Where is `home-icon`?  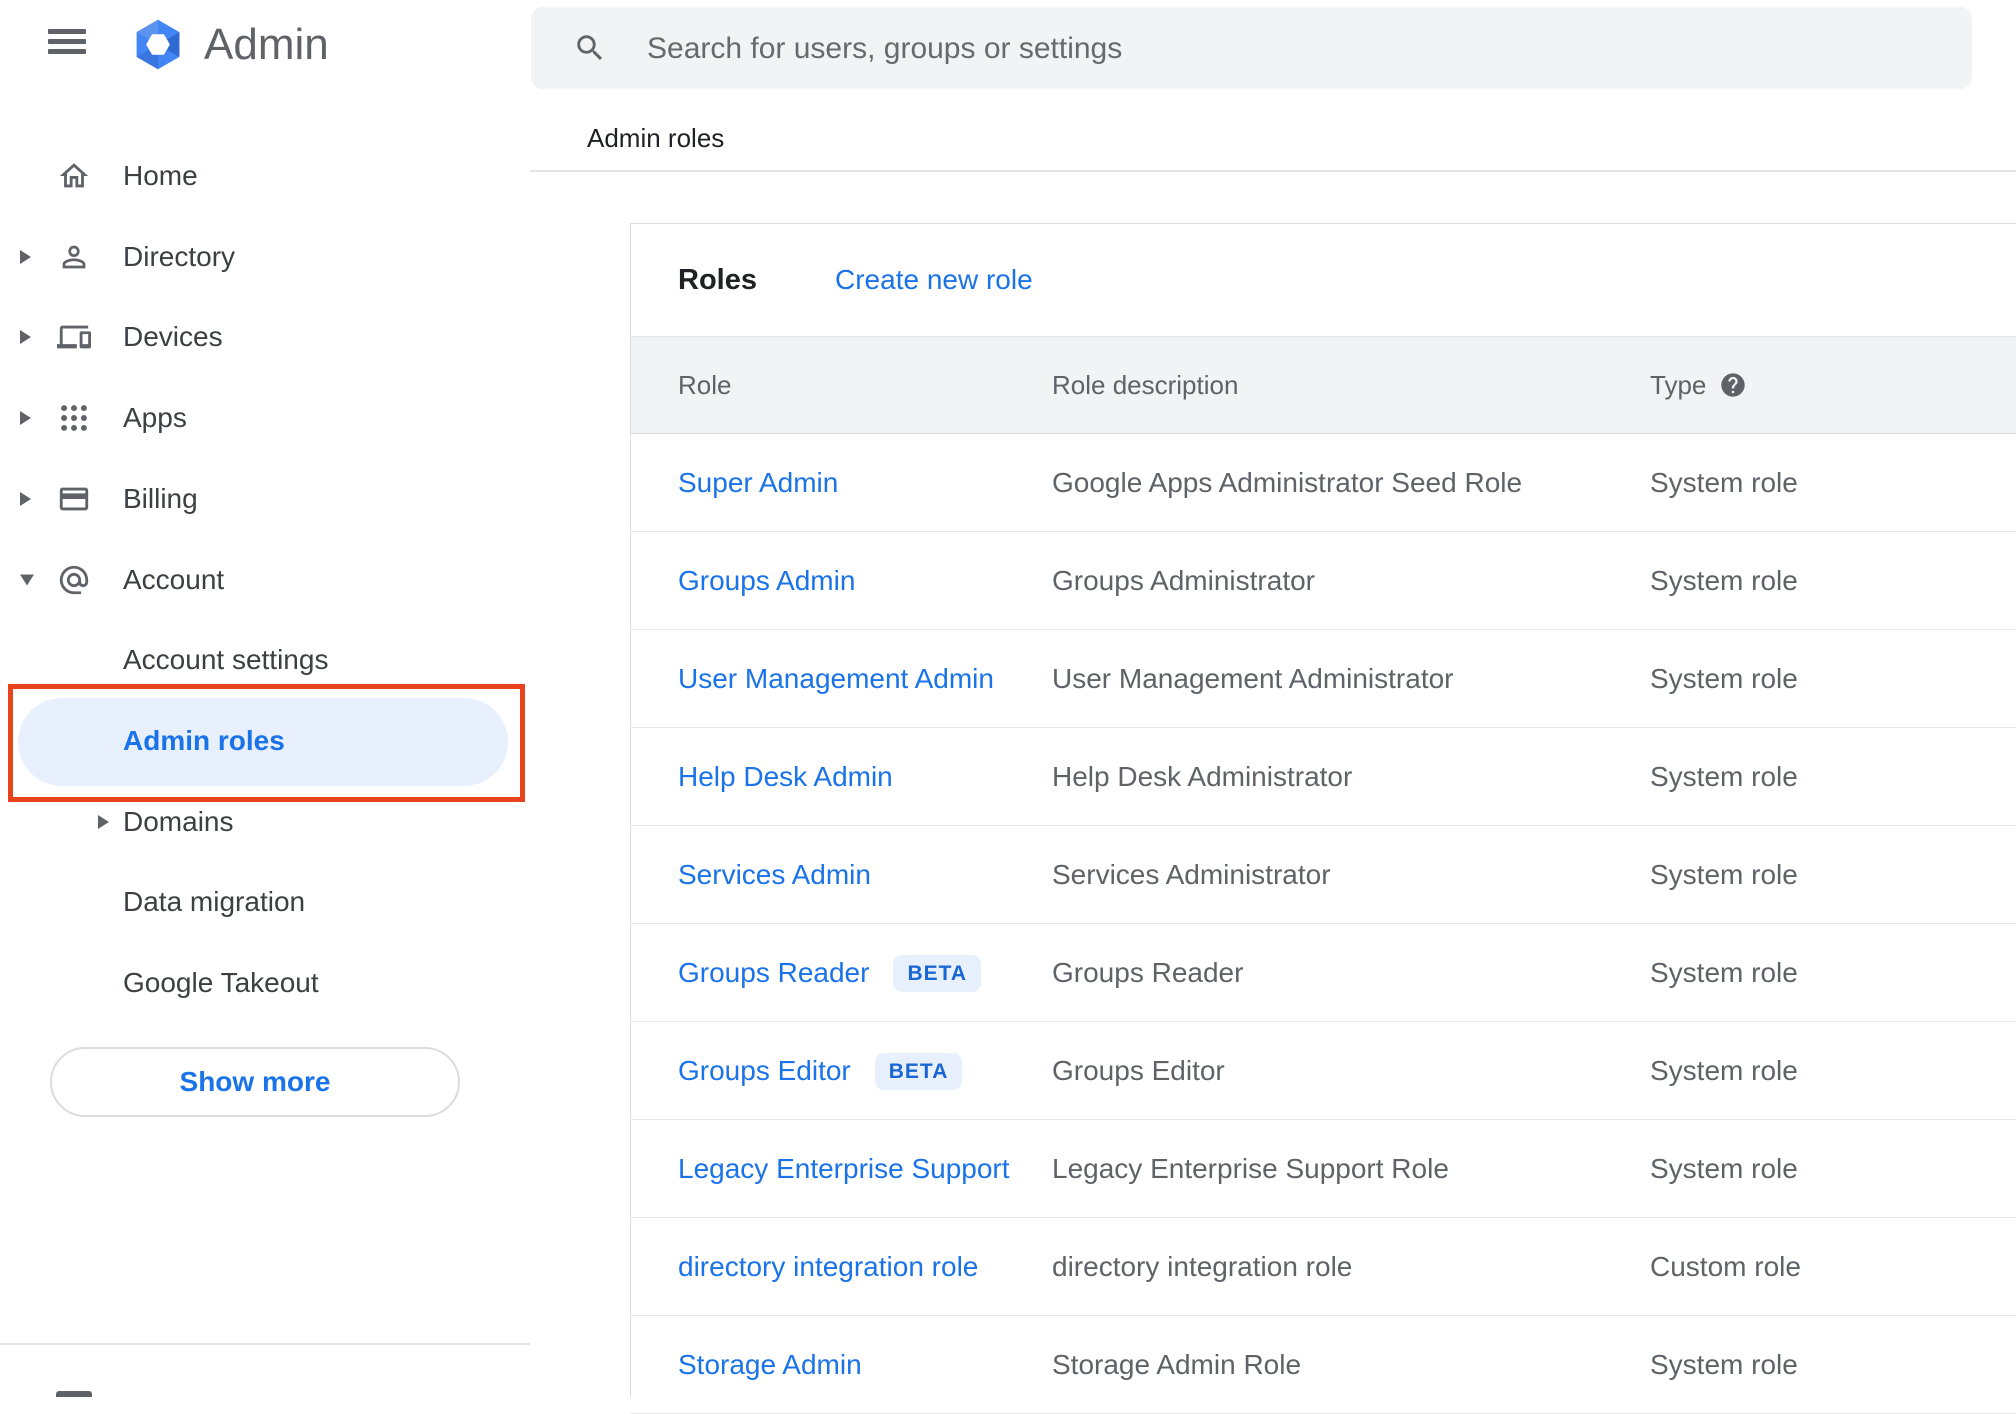
home-icon is located at coordinates (74, 176).